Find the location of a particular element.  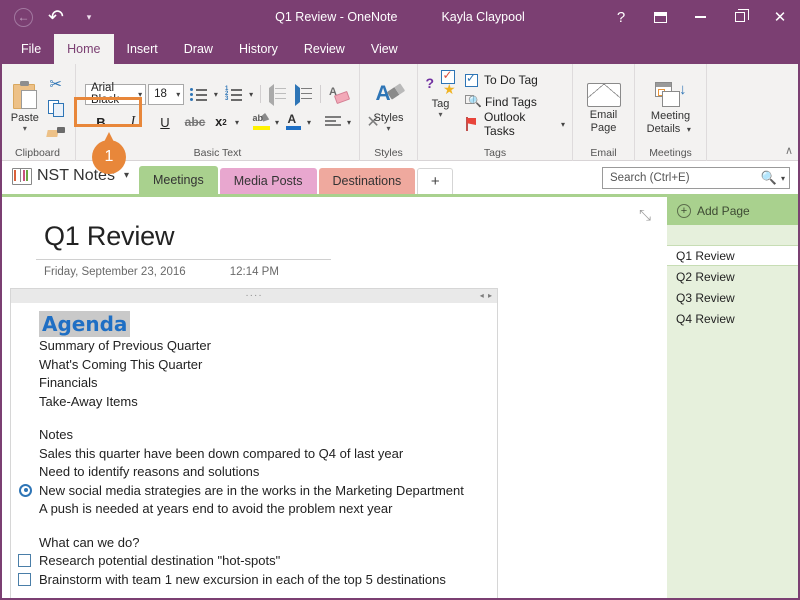

note-container-handle: ···· ◂ ▸ is located at coordinates (254, 296).